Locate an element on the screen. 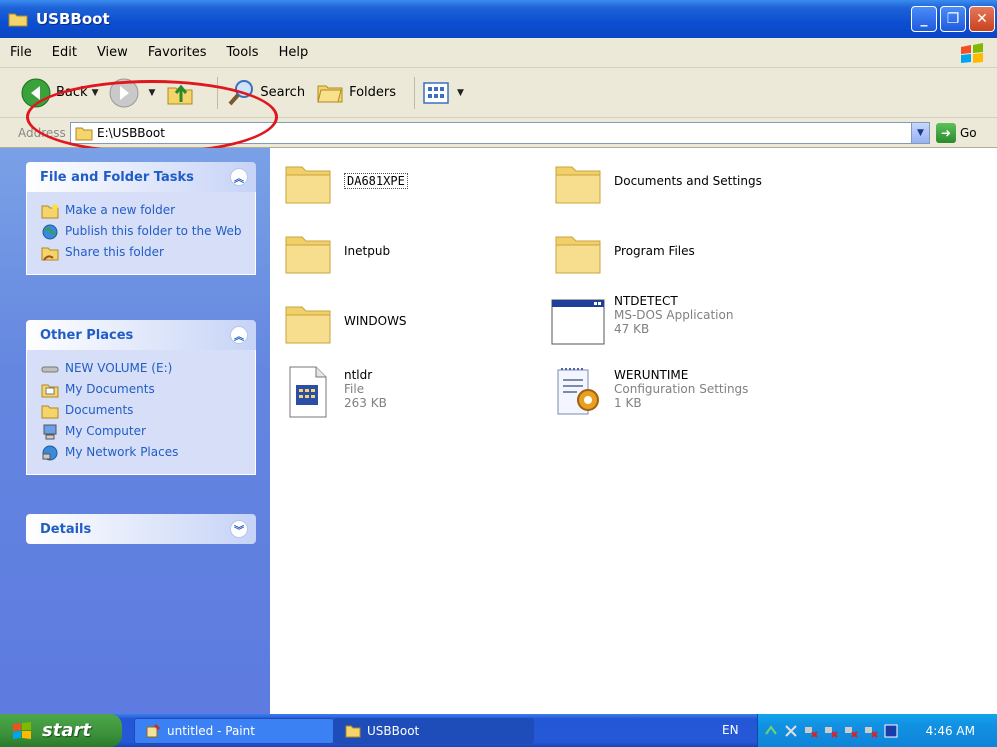 The image size is (997, 747). file-type: MS-DOS Application is located at coordinates (674, 315).